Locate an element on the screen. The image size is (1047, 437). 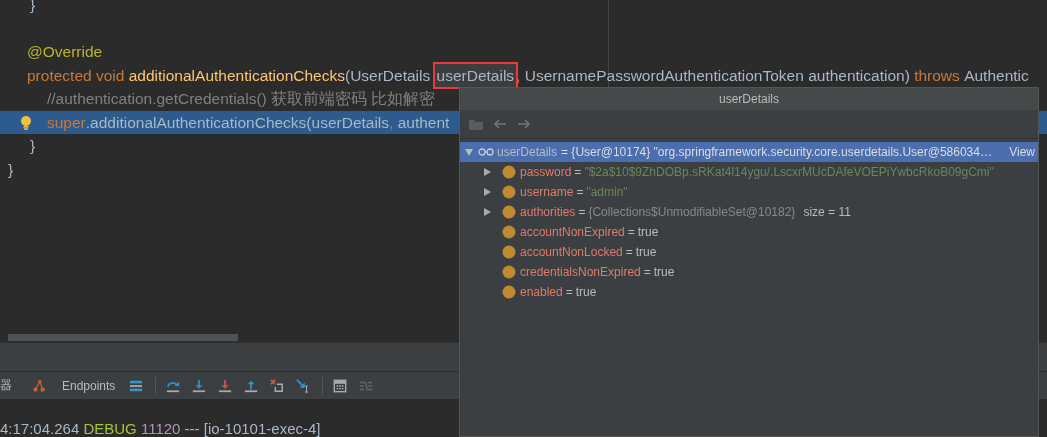
drop-frame-icon is located at coordinates (277, 385).